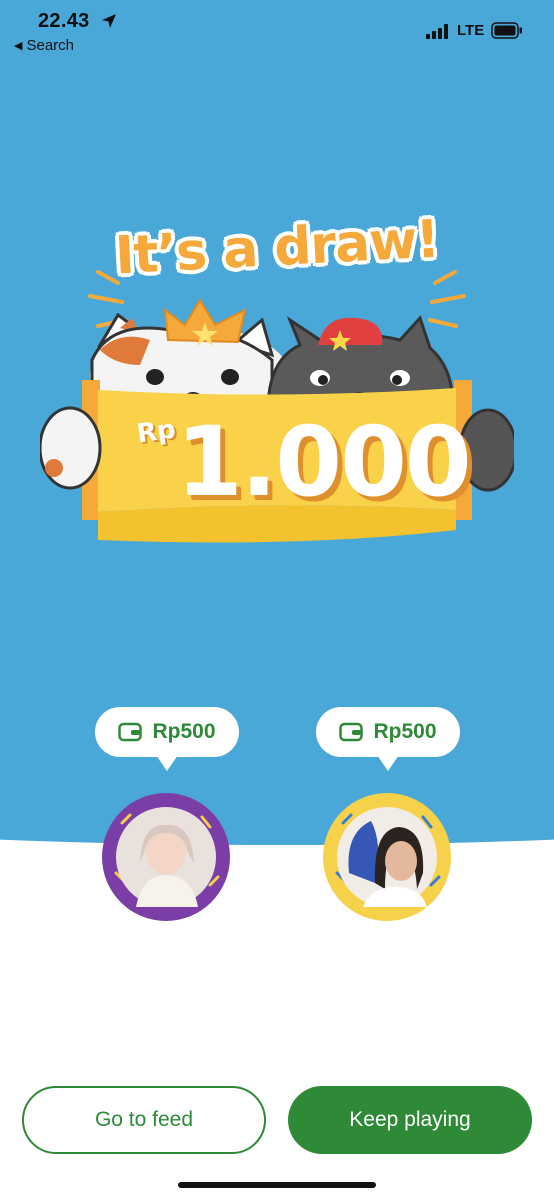 The image size is (554, 1200). Describe the element at coordinates (277, 1185) in the screenshot. I see `home-indicator` at that location.